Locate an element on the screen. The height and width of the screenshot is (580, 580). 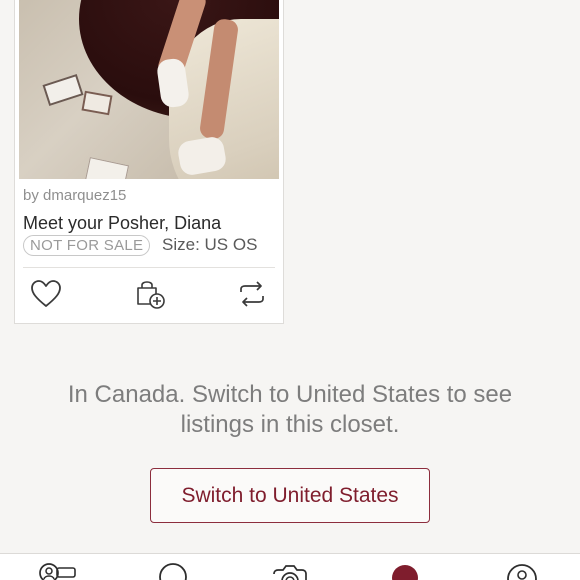
card-divider is located at coordinates (149, 267).